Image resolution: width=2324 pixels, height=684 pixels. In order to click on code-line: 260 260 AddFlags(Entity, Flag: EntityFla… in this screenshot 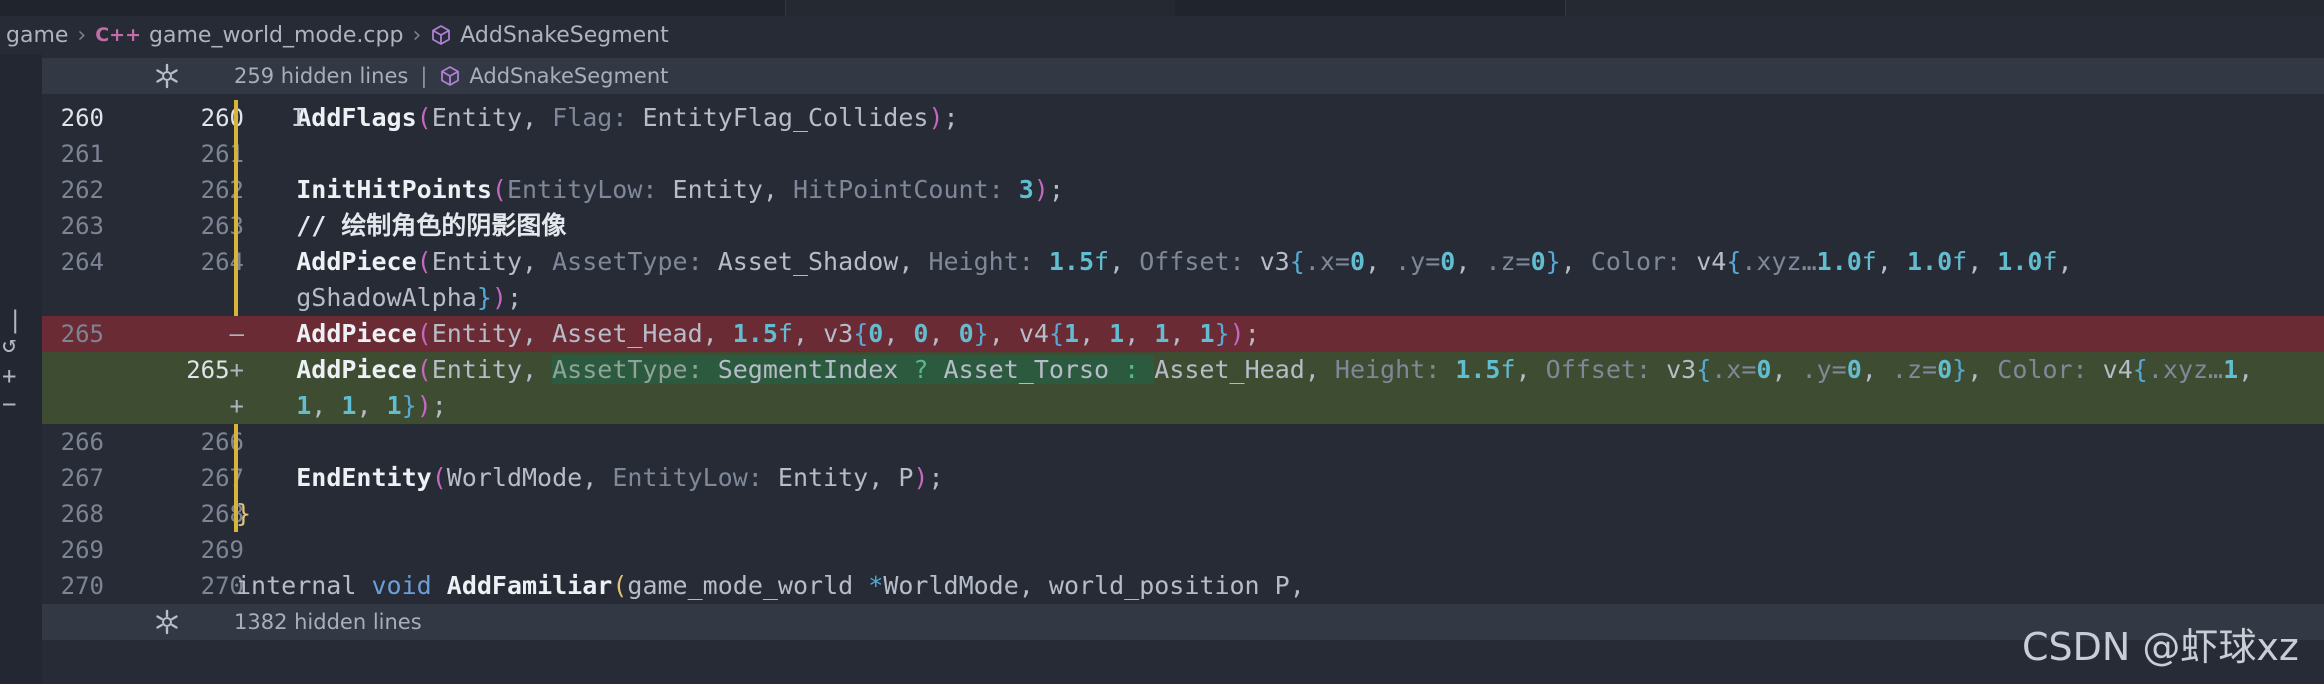, I will do `click(1183, 118)`.